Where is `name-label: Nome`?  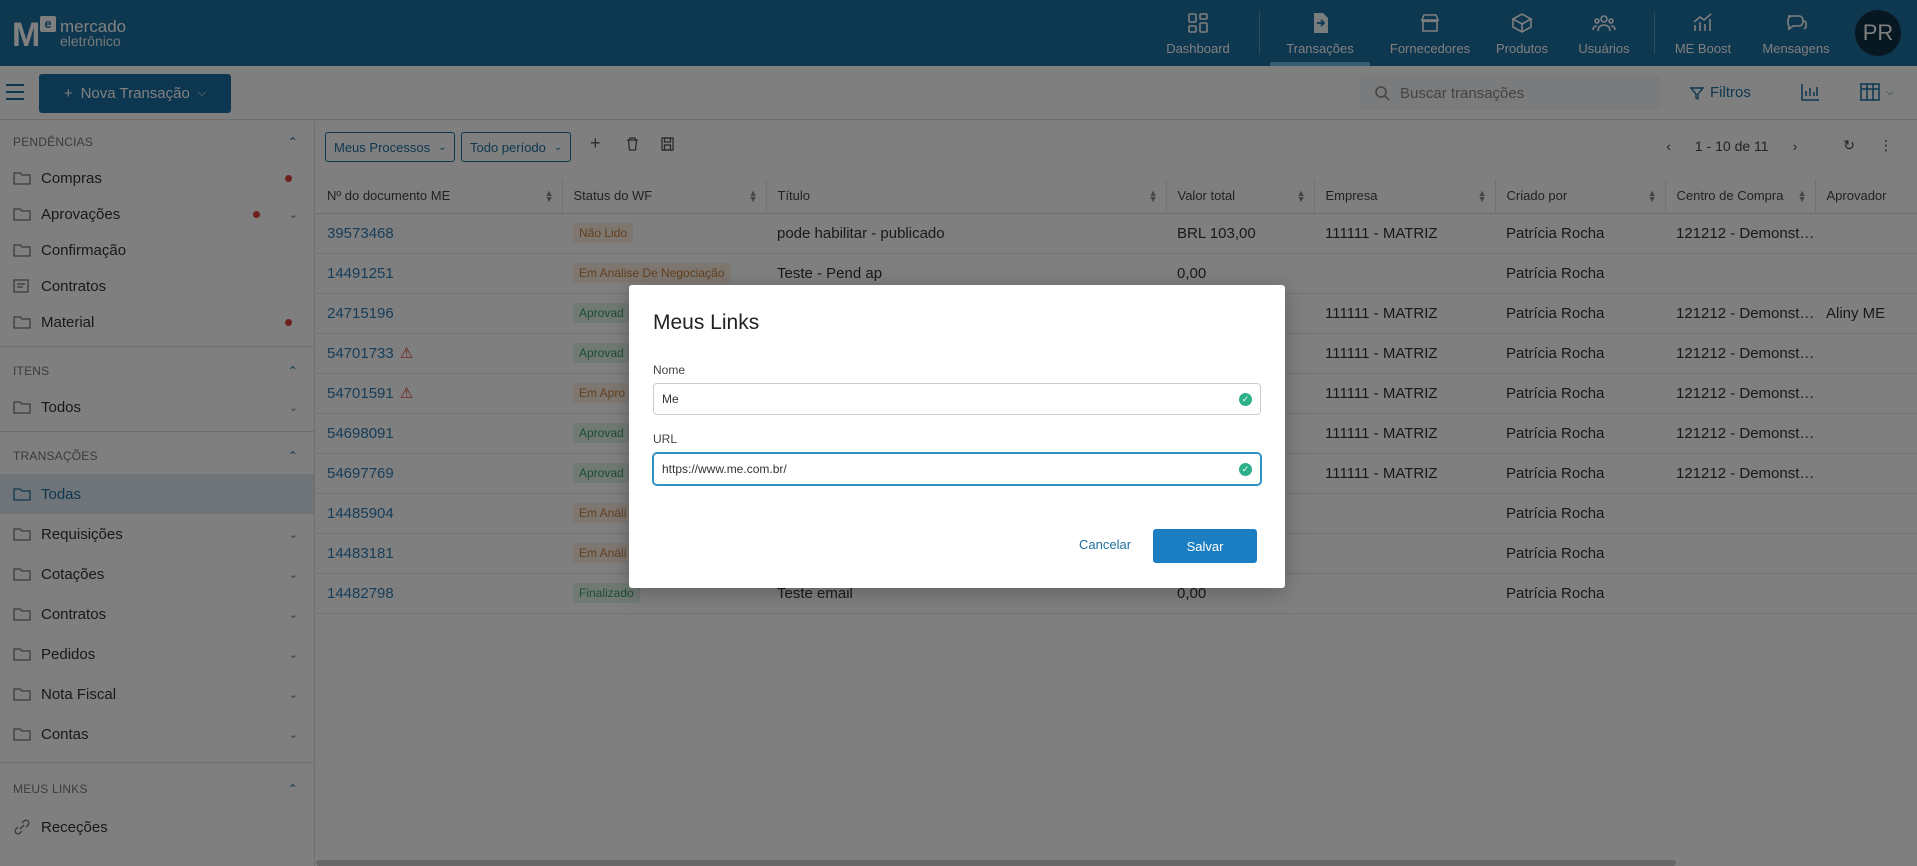
name-label: Nome is located at coordinates (669, 370).